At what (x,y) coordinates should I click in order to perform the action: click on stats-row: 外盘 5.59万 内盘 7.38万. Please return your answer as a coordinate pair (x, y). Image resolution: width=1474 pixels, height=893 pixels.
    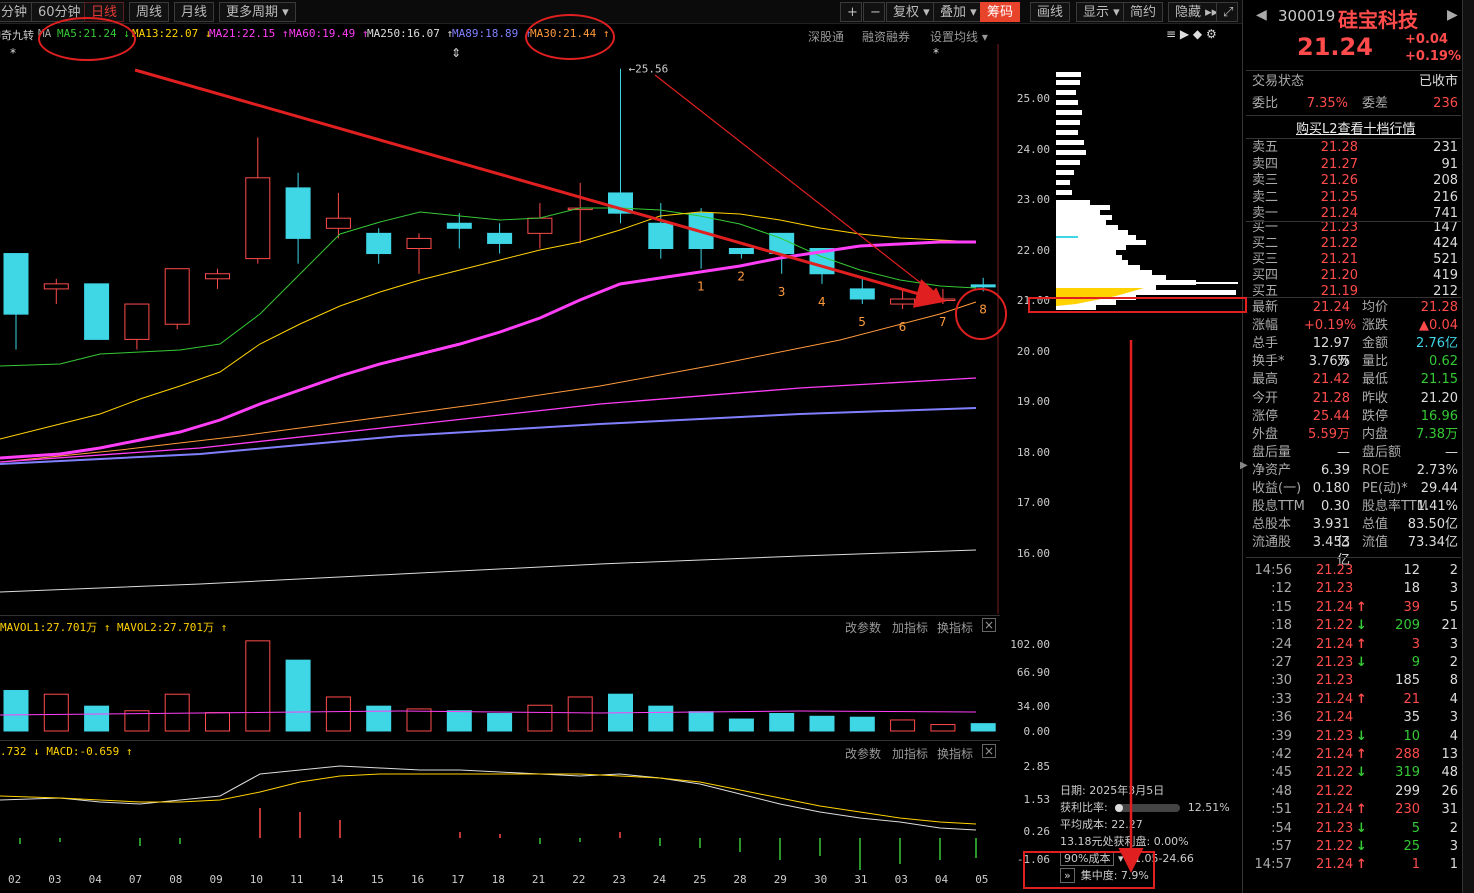
    Looking at the image, I should click on (1355, 434).